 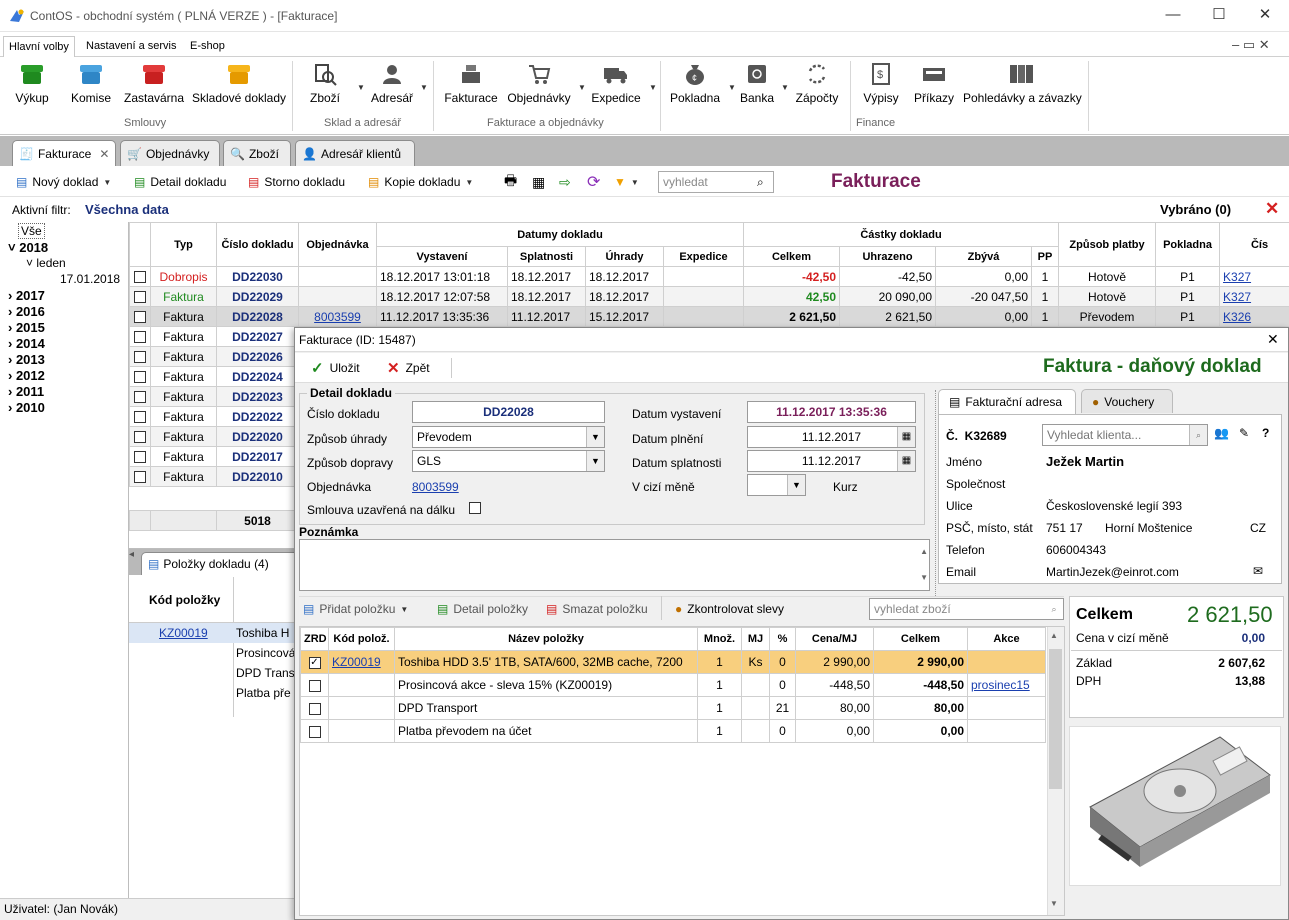 I want to click on scroll-left-icon: ◂, so click(x=131, y=554).